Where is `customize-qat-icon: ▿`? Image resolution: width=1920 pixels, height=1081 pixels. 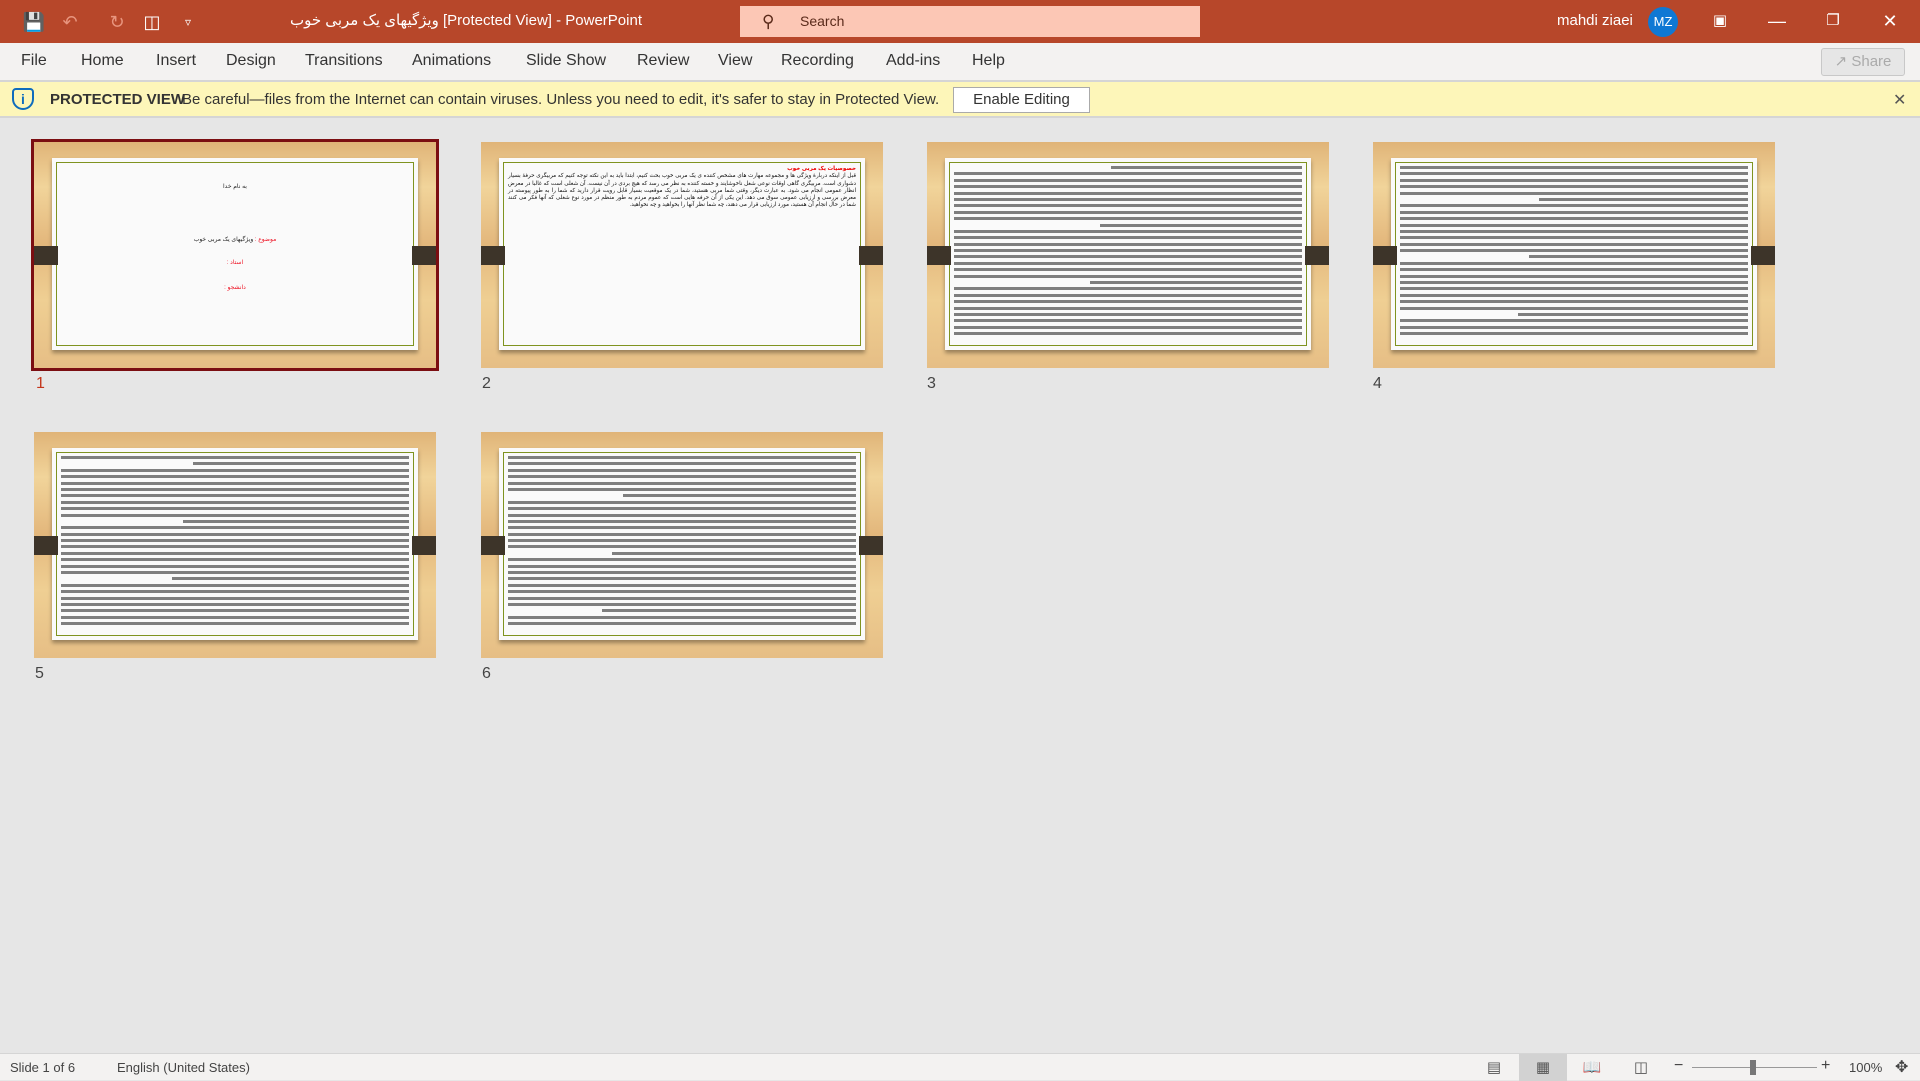
customize-qat-icon: ▿ is located at coordinates (188, 22).